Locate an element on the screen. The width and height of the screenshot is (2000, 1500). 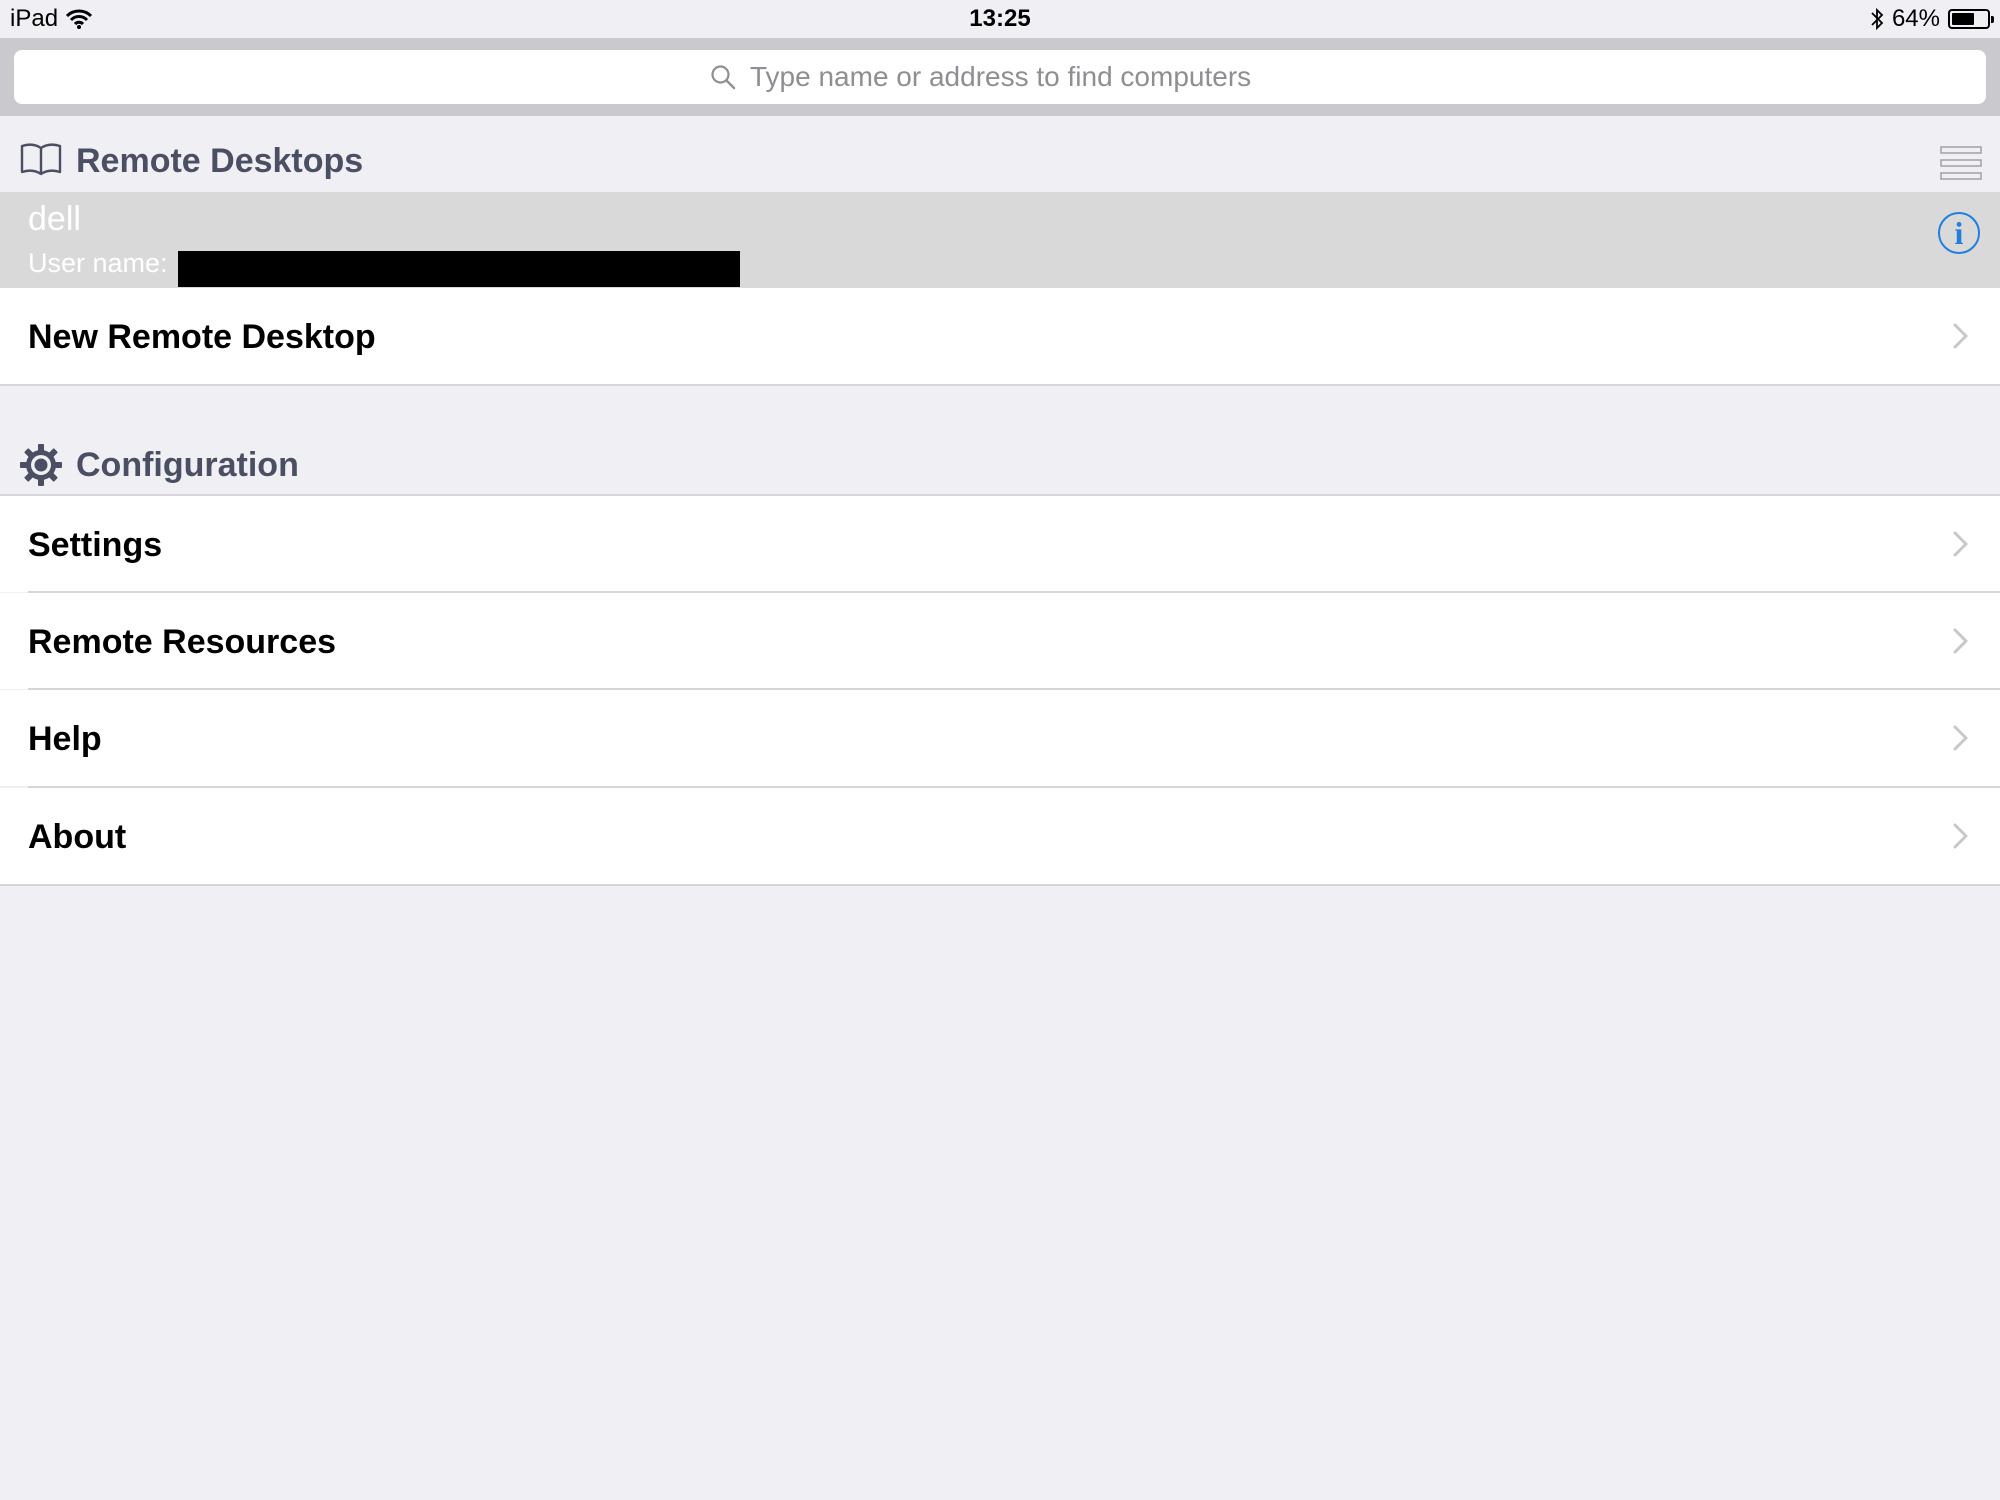
search-icon is located at coordinates (723, 77).